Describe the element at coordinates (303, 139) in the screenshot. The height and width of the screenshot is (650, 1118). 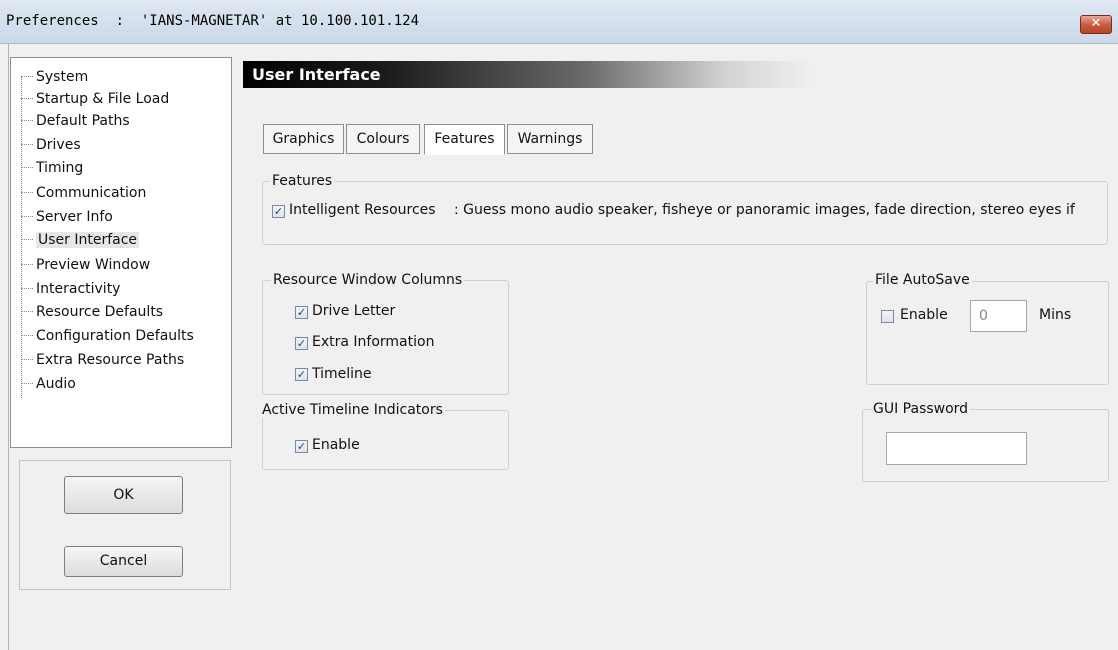
I see `tab-graphics: Graphics` at that location.